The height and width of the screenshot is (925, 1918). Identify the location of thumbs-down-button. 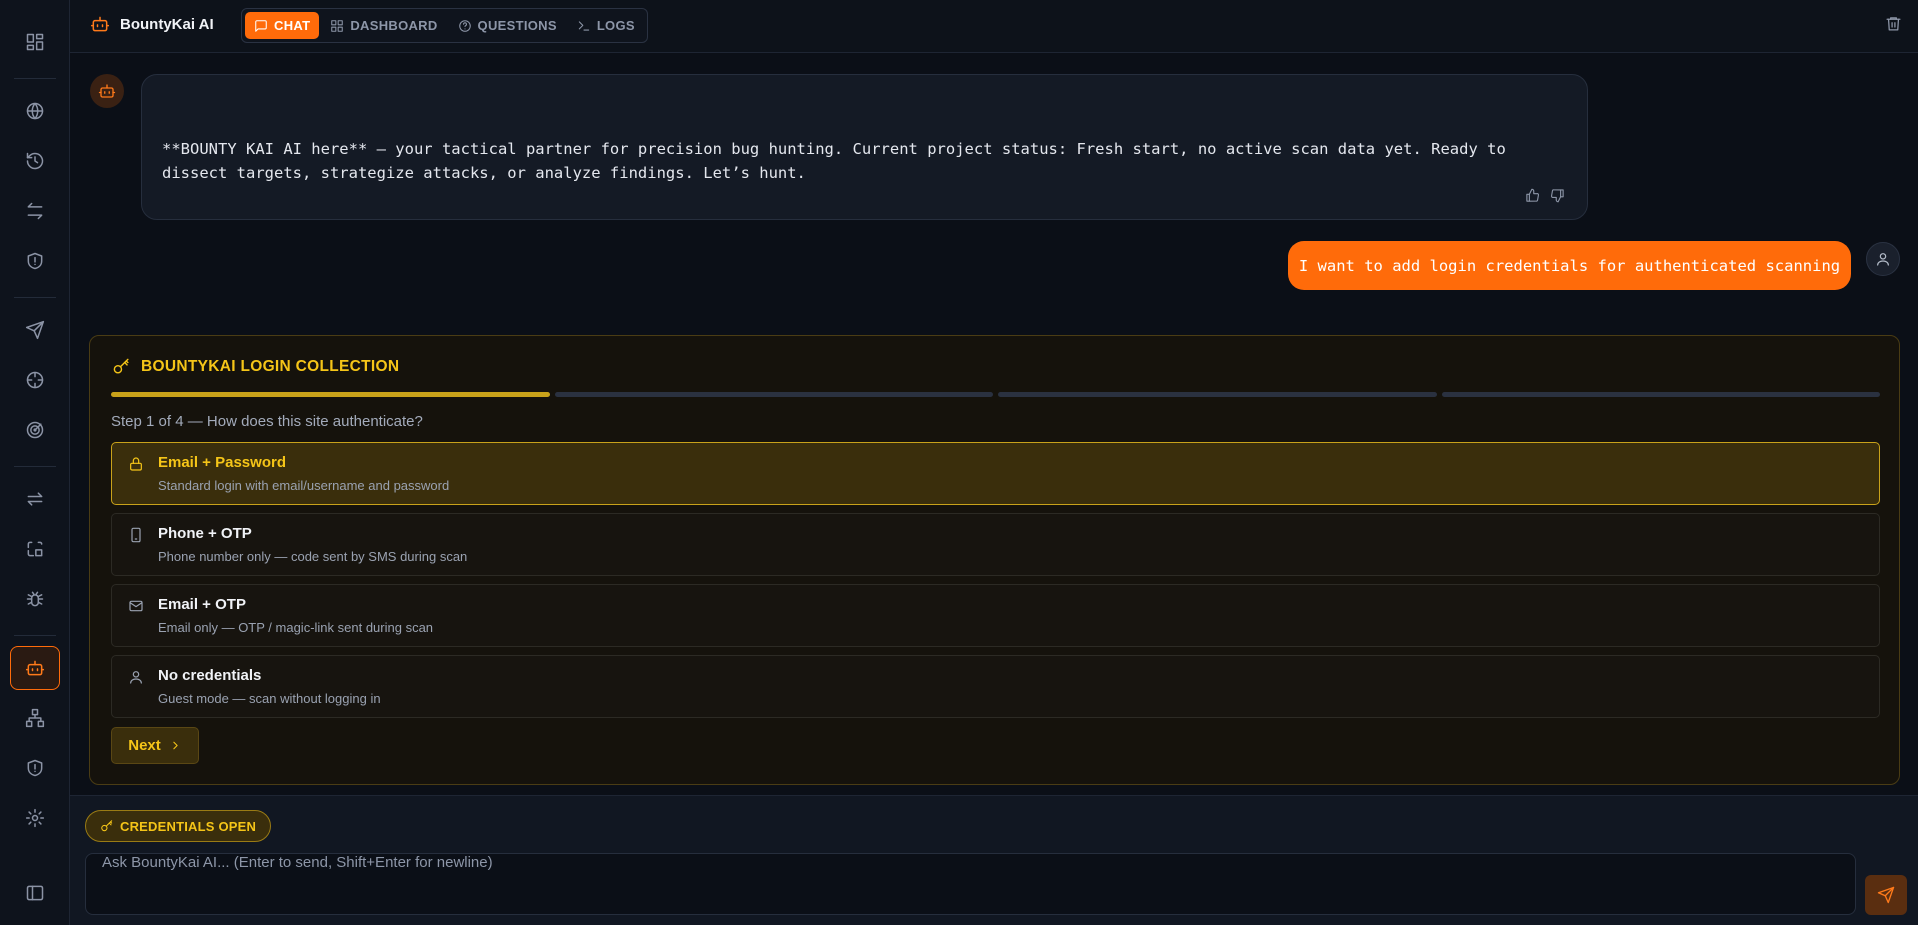
(1557, 197).